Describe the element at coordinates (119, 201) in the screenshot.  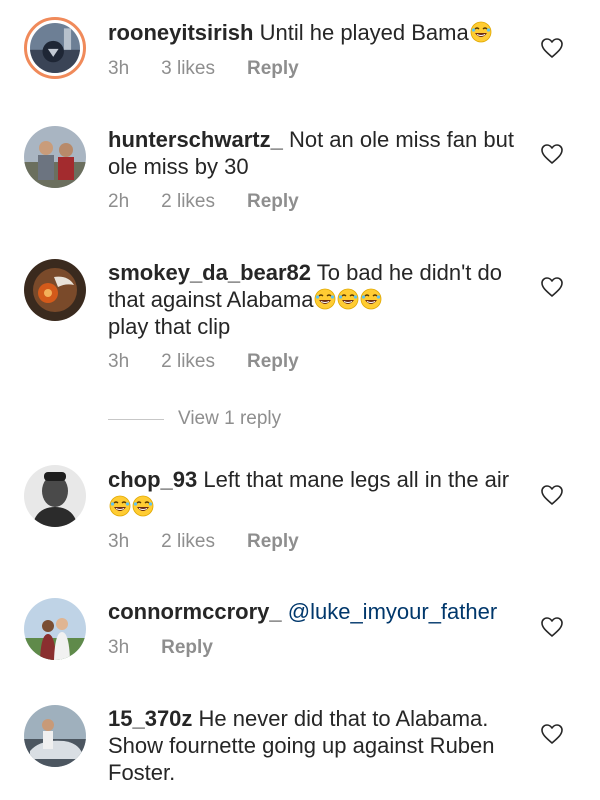
I see `comment-time: 2h` at that location.